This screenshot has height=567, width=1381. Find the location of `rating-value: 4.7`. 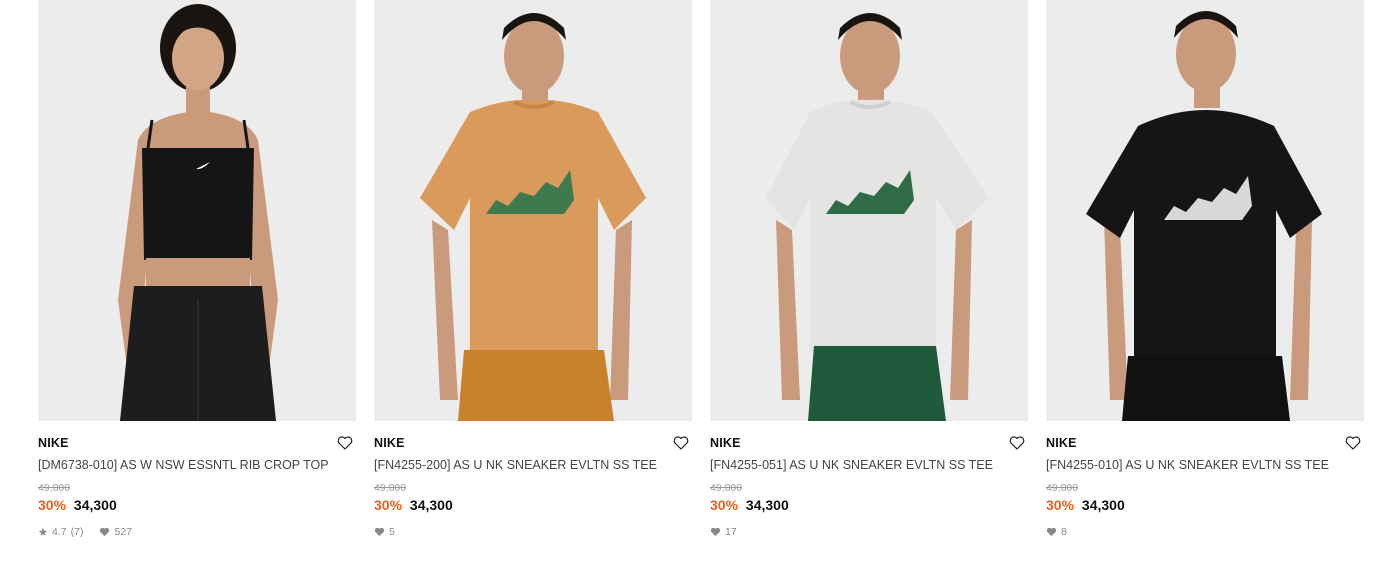

rating-value: 4.7 is located at coordinates (59, 532).